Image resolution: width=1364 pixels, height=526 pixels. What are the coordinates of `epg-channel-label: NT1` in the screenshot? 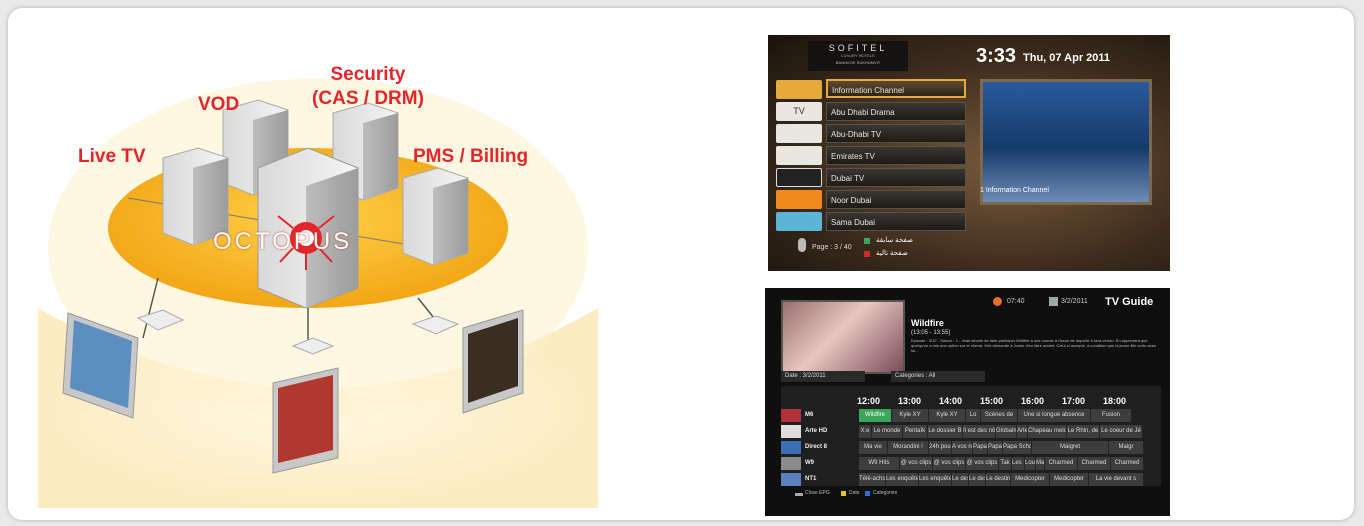 It's located at (811, 479).